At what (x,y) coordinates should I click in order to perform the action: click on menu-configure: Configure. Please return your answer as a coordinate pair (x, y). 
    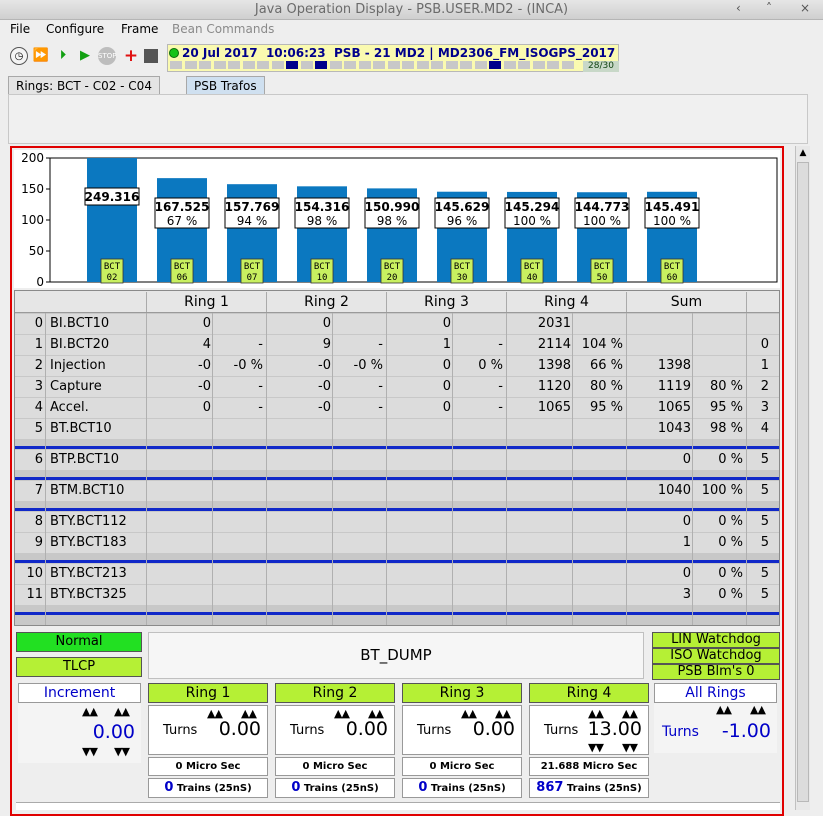
    Looking at the image, I should click on (75, 29).